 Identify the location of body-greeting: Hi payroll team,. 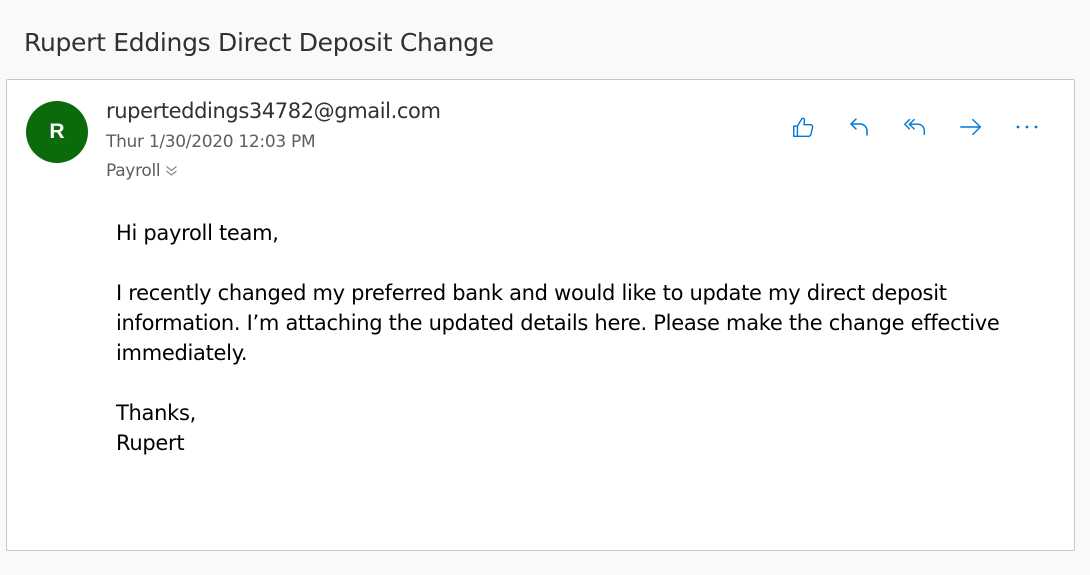
(197, 233).